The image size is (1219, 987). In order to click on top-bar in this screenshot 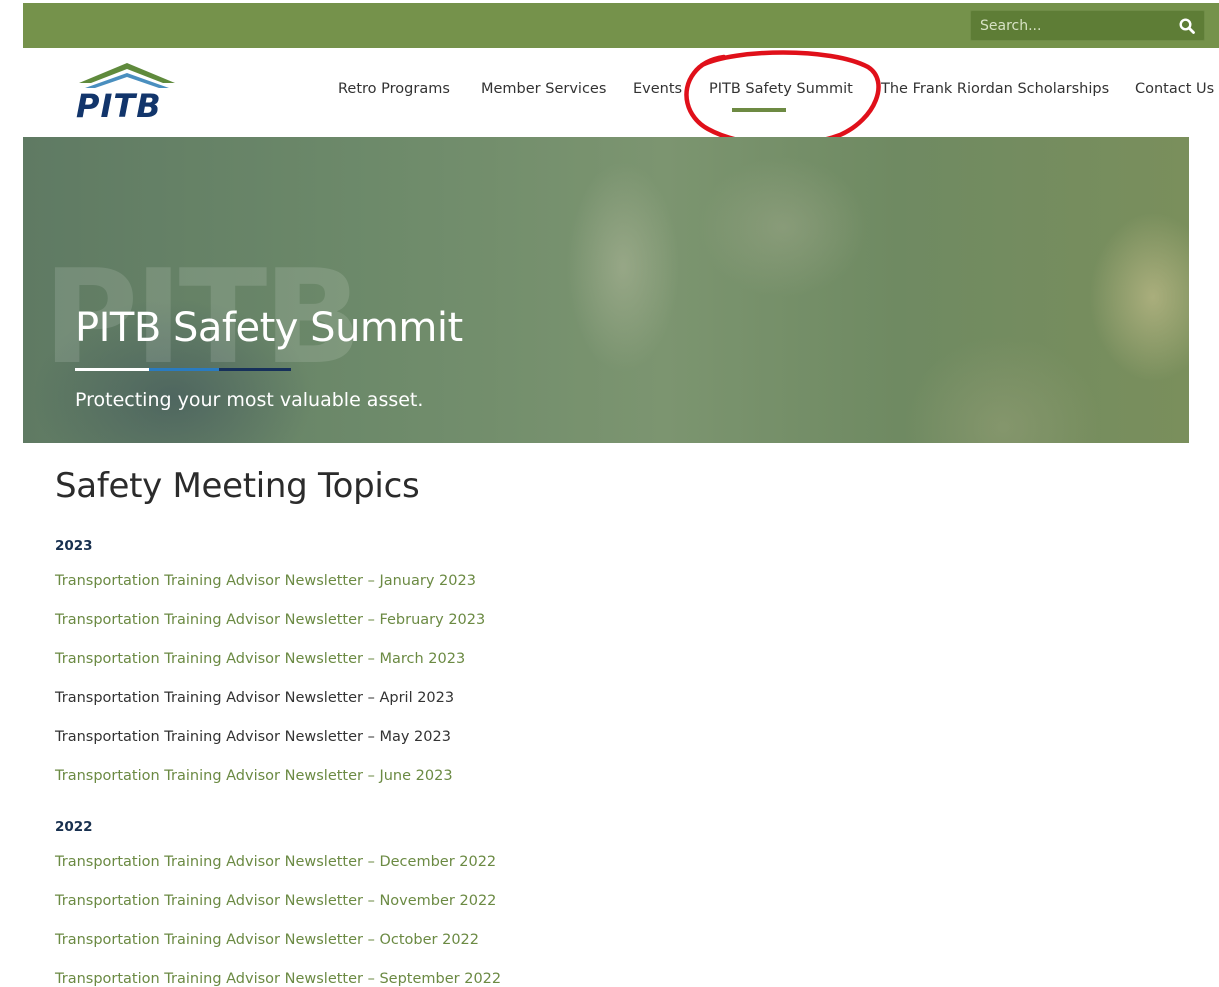, I will do `click(621, 25)`.